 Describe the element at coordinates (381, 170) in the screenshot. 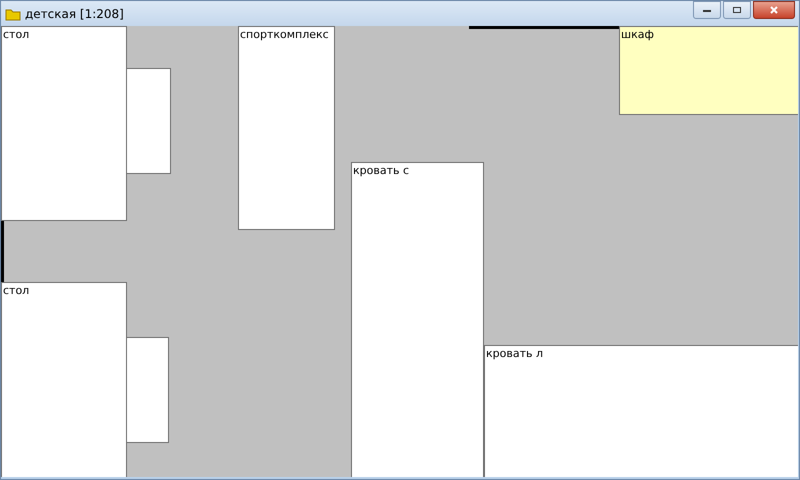

I see `furniture-label: кровать с` at that location.